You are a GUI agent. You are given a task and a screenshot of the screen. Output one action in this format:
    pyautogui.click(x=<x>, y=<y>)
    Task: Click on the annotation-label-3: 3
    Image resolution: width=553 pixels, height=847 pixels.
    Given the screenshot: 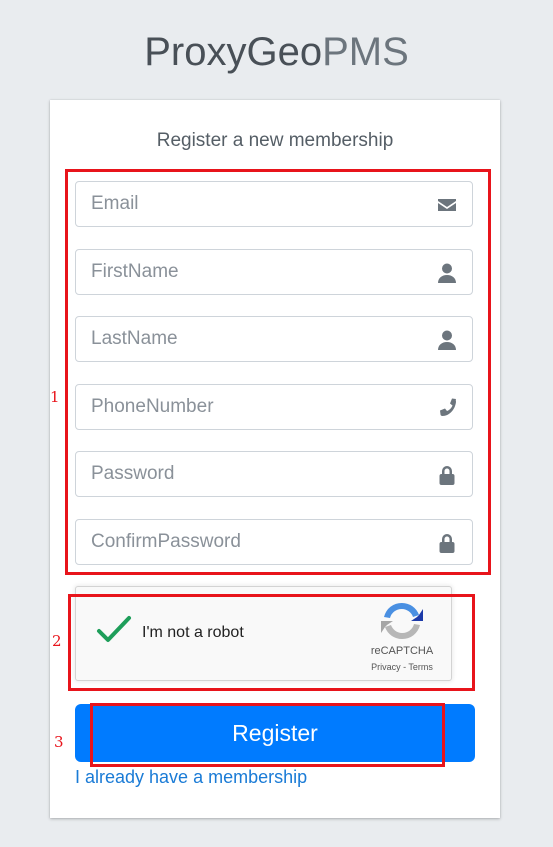 What is the action you would take?
    pyautogui.click(x=59, y=742)
    